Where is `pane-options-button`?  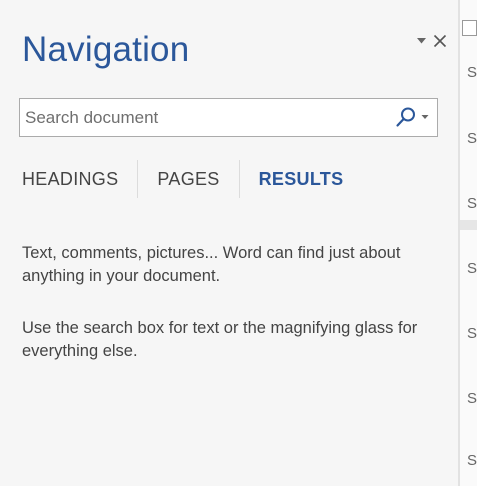 pane-options-button is located at coordinates (421, 41).